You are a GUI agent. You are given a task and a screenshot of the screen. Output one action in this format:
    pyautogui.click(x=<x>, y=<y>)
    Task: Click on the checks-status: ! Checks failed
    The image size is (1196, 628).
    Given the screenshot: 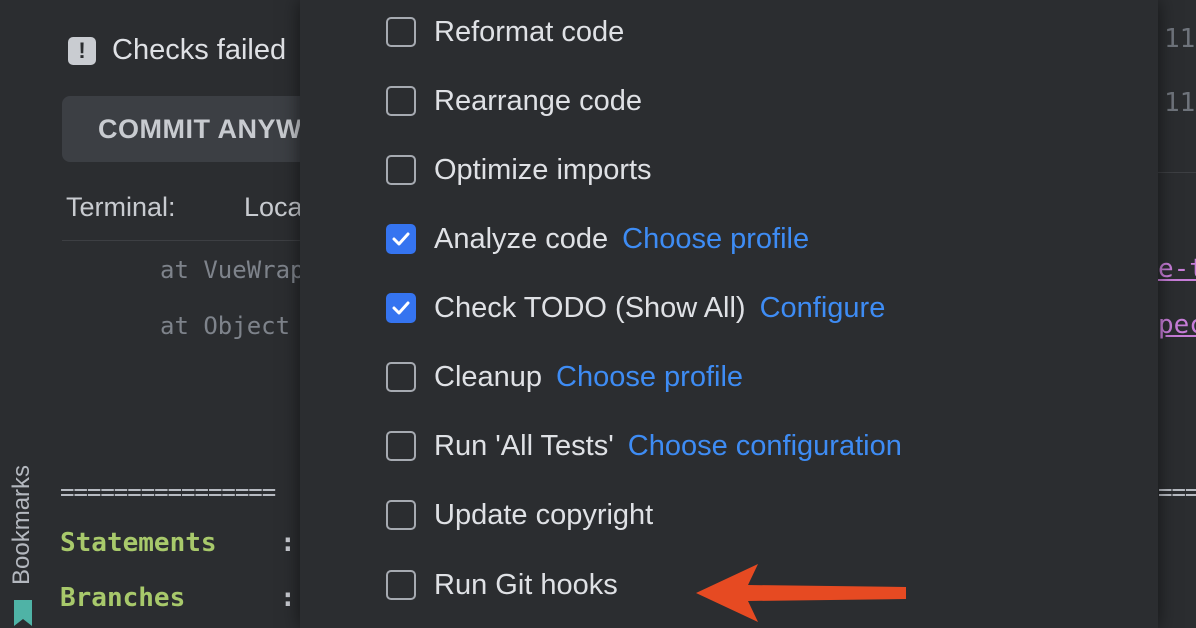 What is the action you would take?
    pyautogui.click(x=177, y=50)
    